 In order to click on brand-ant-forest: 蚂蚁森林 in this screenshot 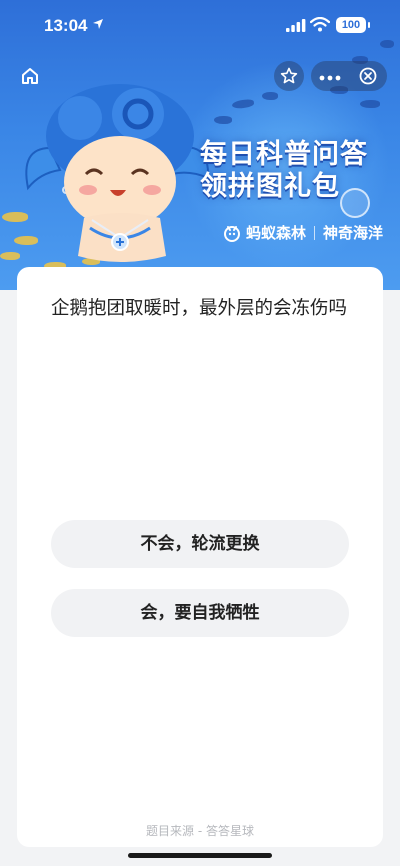, I will do `click(276, 233)`.